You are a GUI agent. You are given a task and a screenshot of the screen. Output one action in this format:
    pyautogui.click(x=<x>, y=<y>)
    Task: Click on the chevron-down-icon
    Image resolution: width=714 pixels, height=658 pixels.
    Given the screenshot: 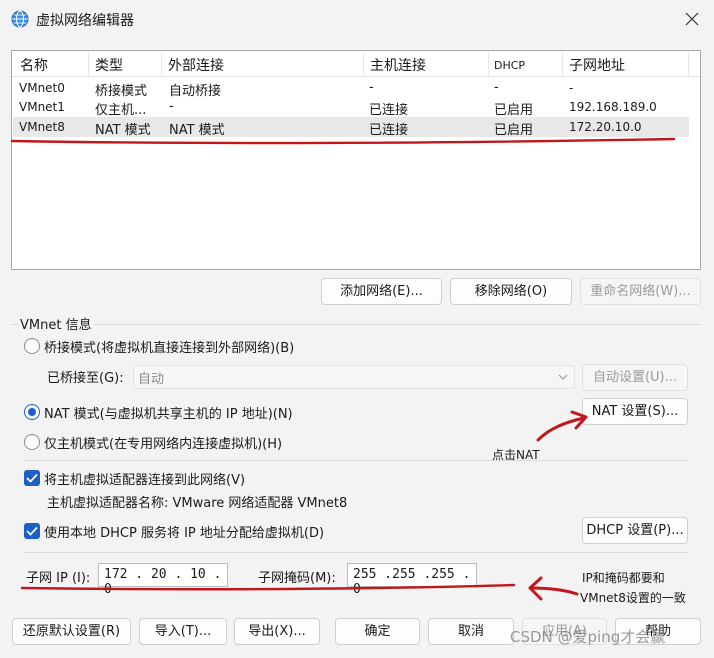 What is the action you would take?
    pyautogui.click(x=563, y=377)
    